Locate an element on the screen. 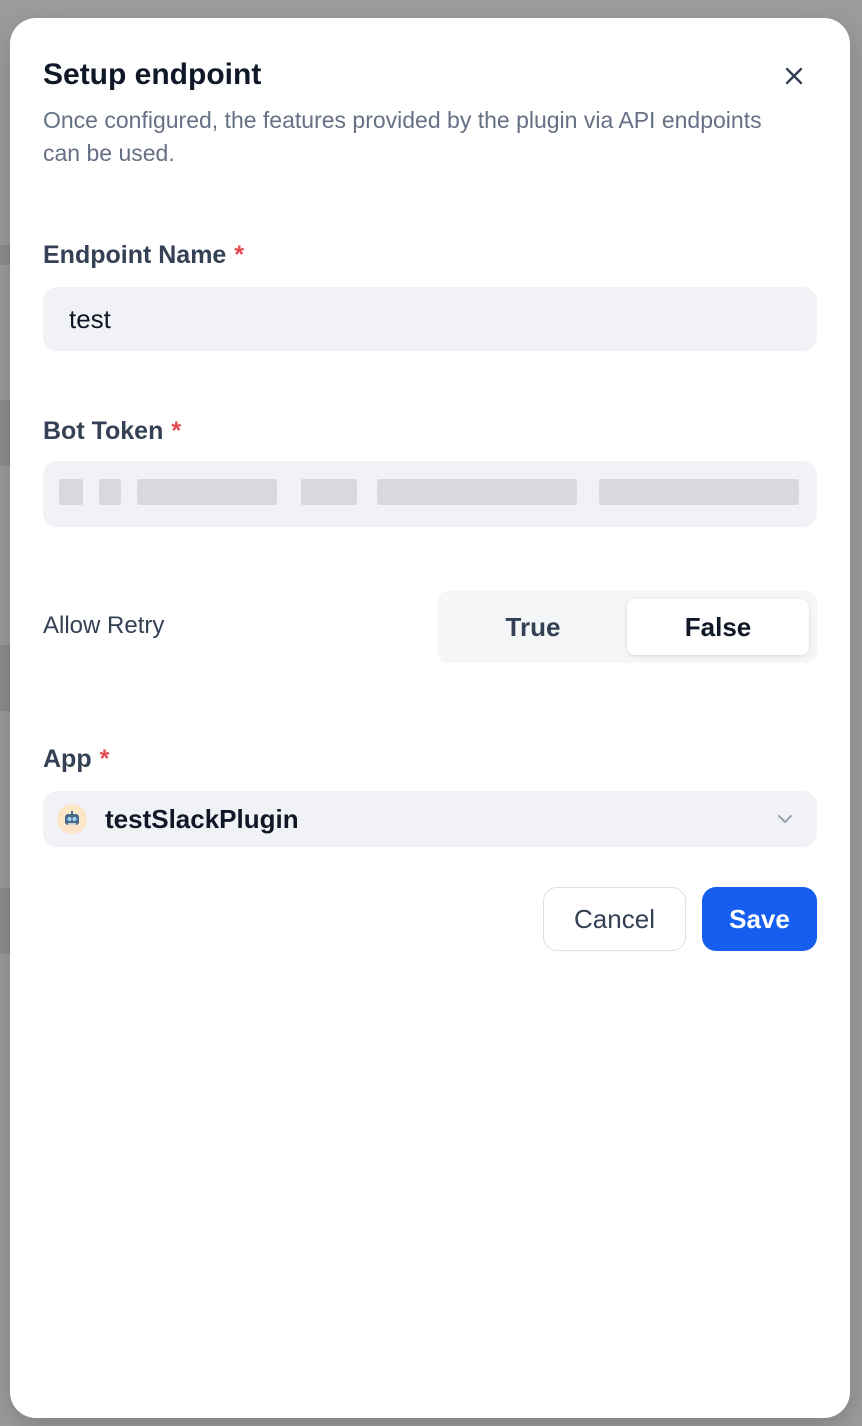 Image resolution: width=862 pixels, height=1426 pixels. bot-token-input is located at coordinates (430, 494).